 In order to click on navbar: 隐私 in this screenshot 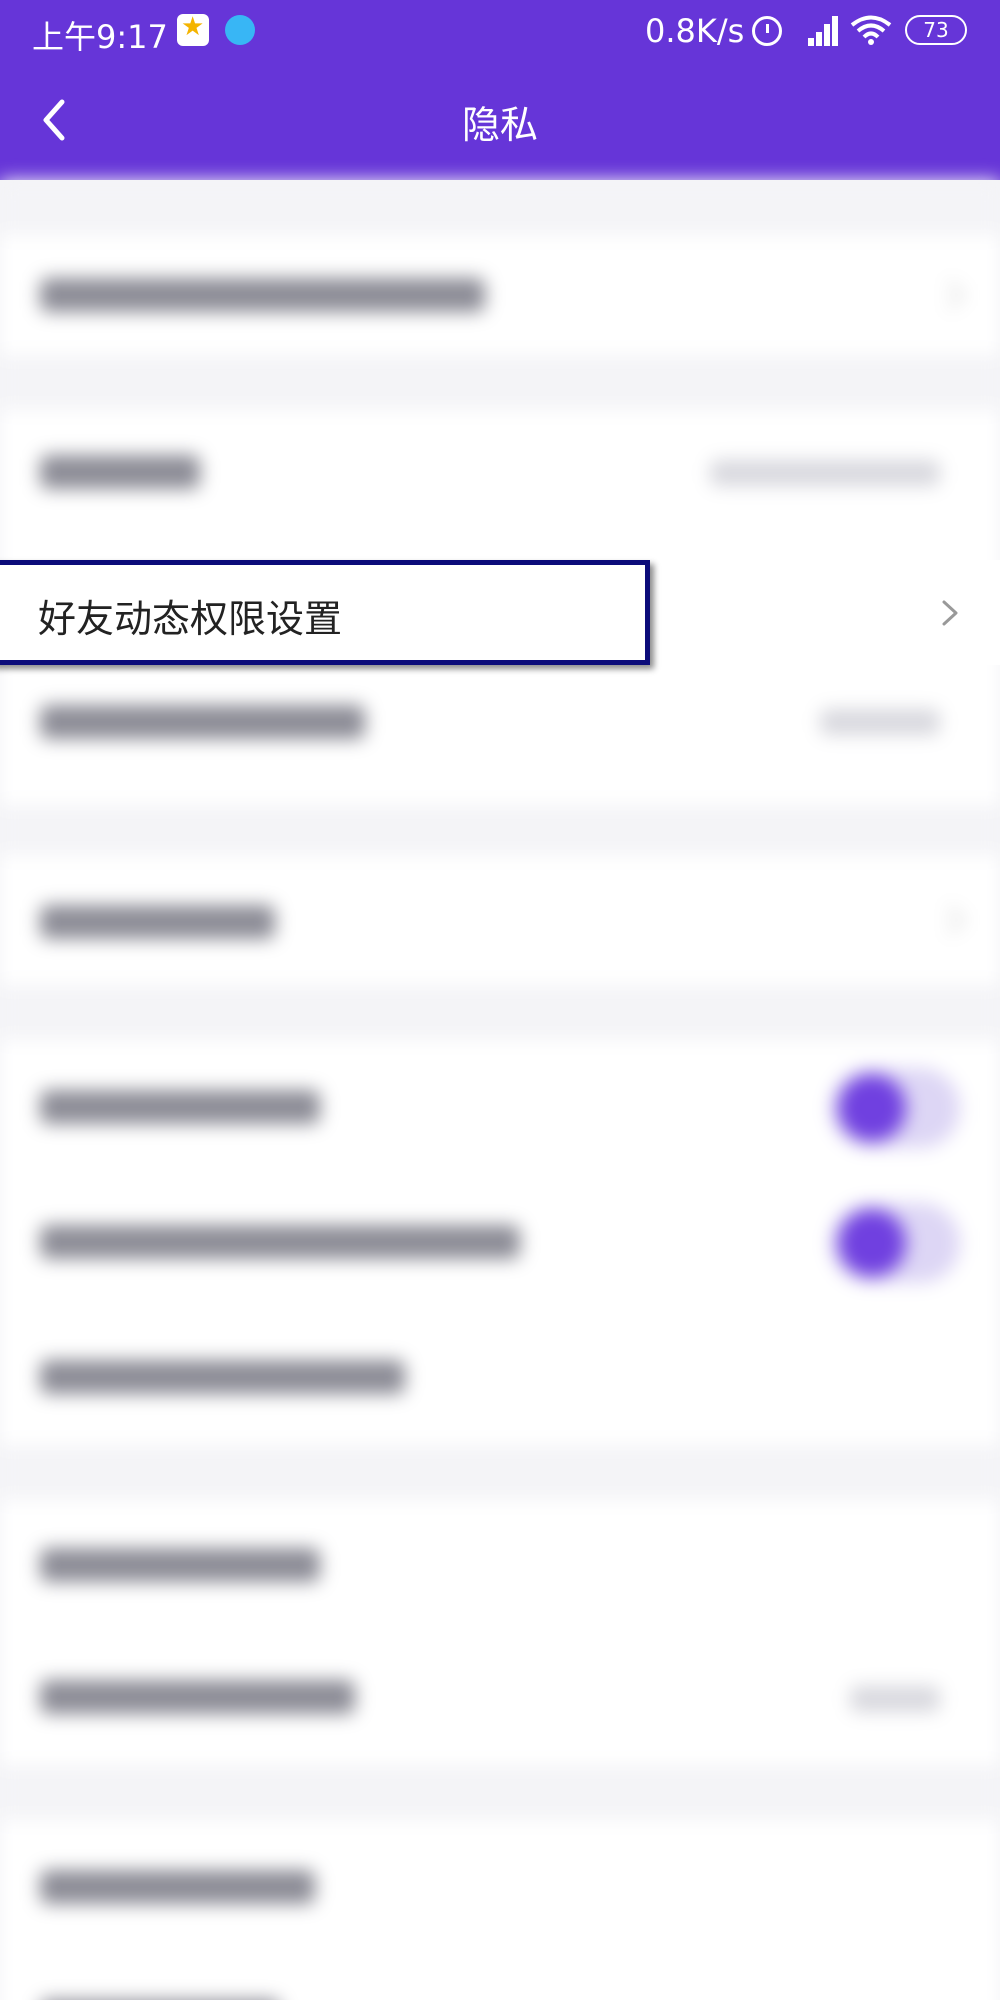, I will do `click(500, 121)`.